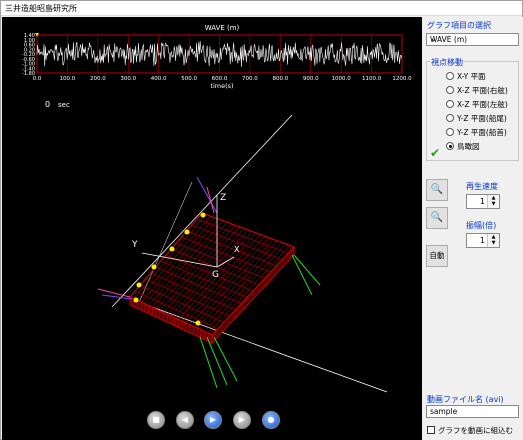  I want to click on wave-chart-title: WAVE (m), so click(222, 28).